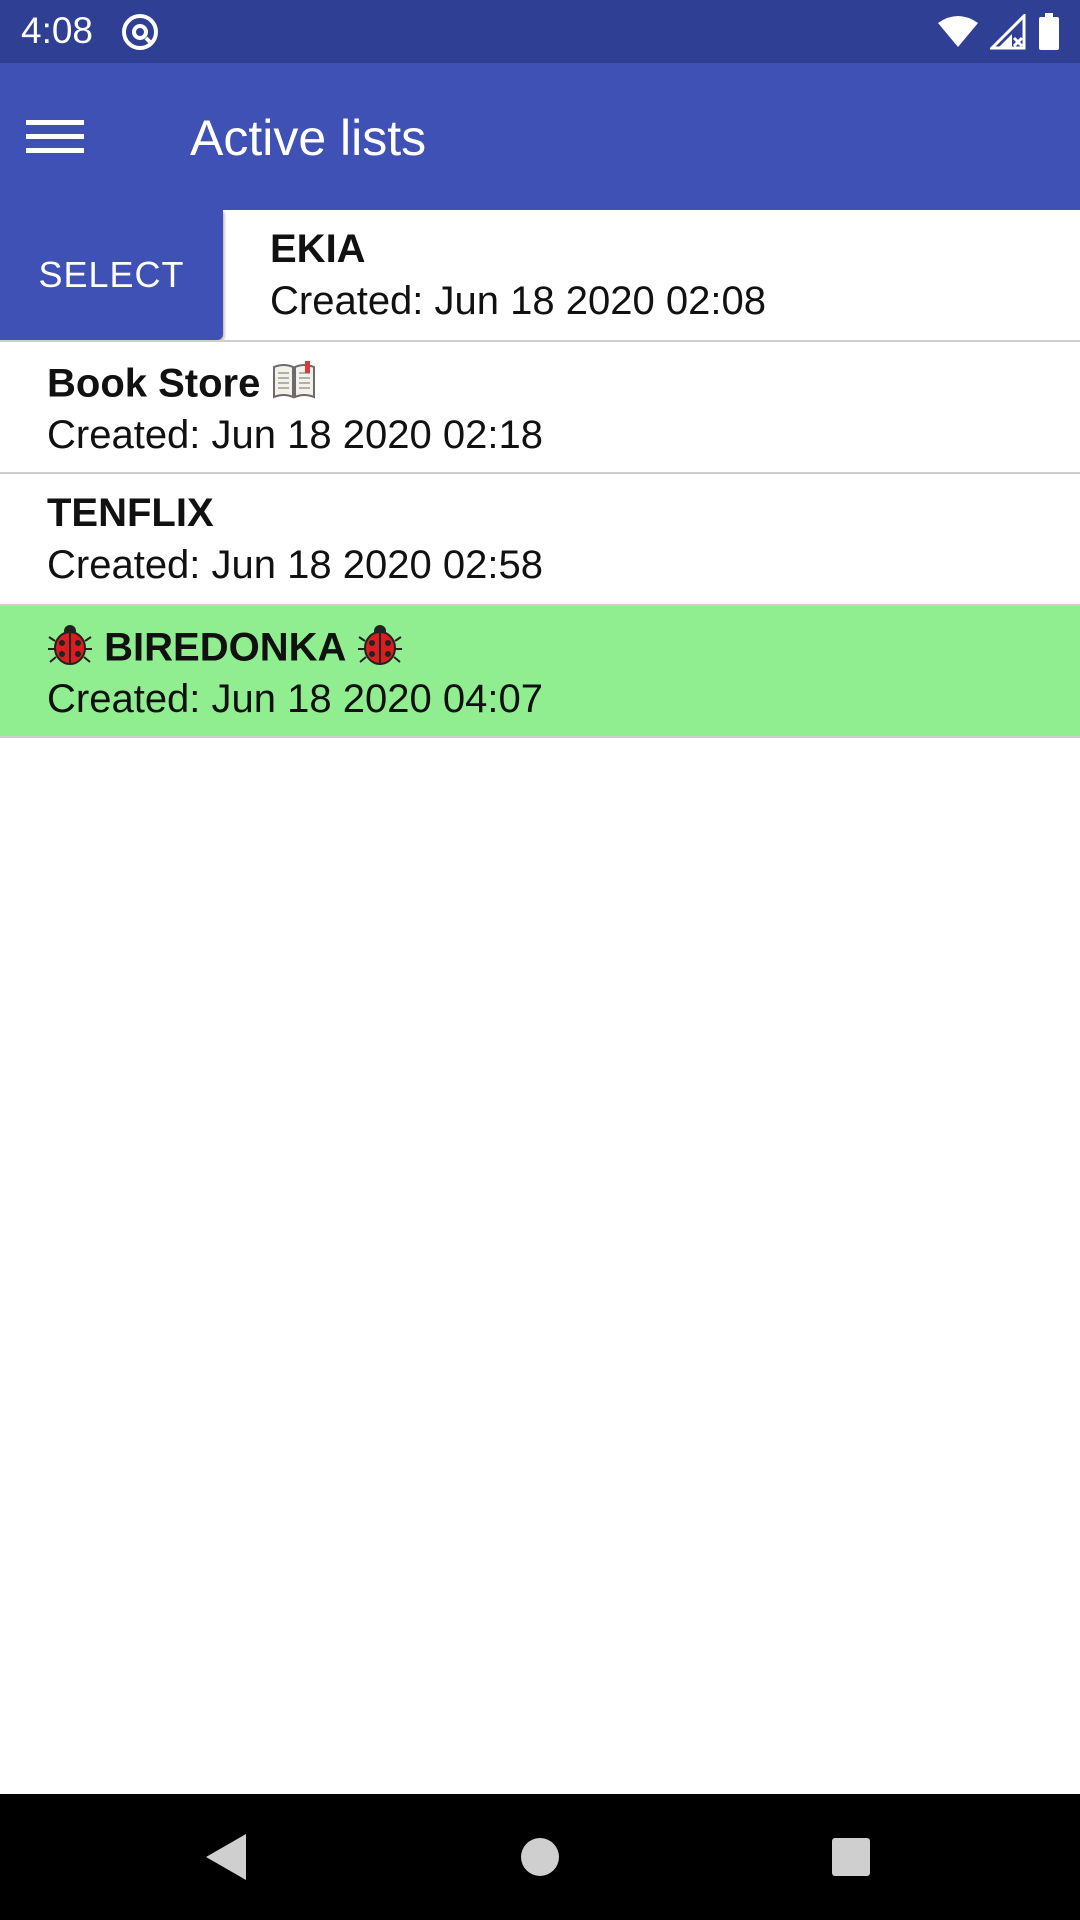 This screenshot has height=1920, width=1080. I want to click on list-item-created: Created: Jun 18 2020 02:58, so click(295, 565).